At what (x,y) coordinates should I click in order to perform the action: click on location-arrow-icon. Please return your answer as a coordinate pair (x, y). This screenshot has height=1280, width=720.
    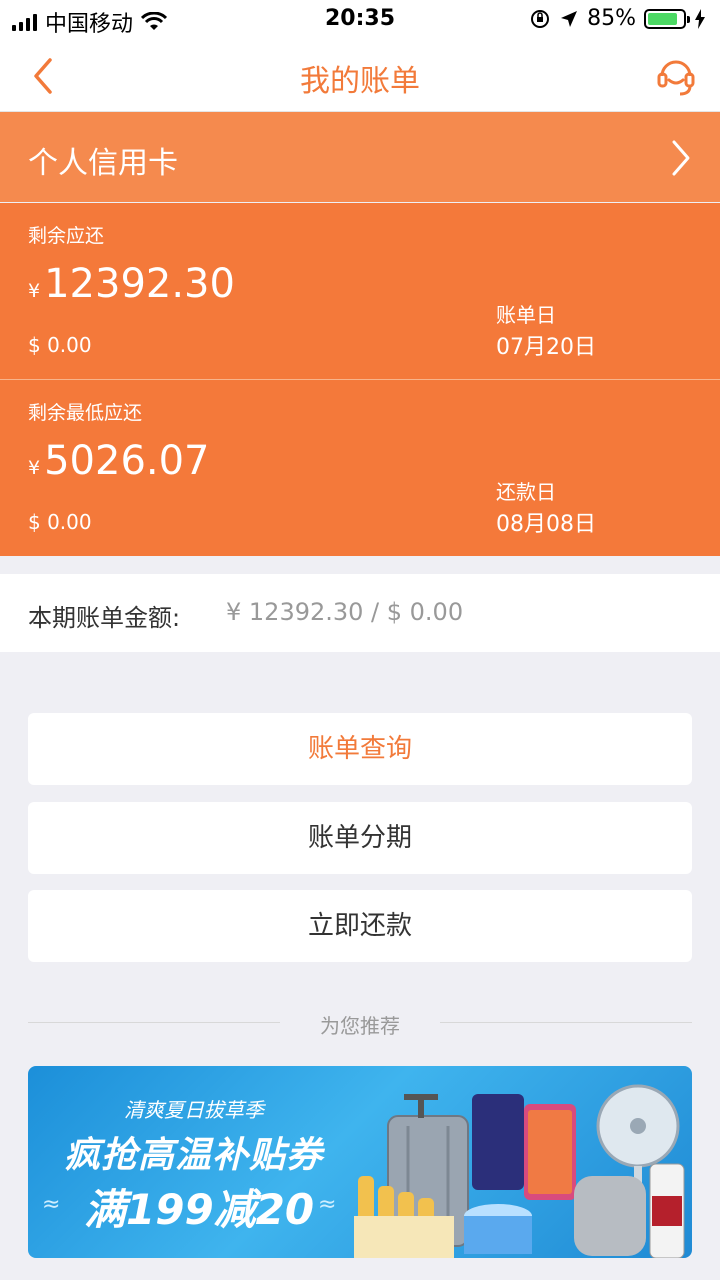
    Looking at the image, I should click on (569, 18).